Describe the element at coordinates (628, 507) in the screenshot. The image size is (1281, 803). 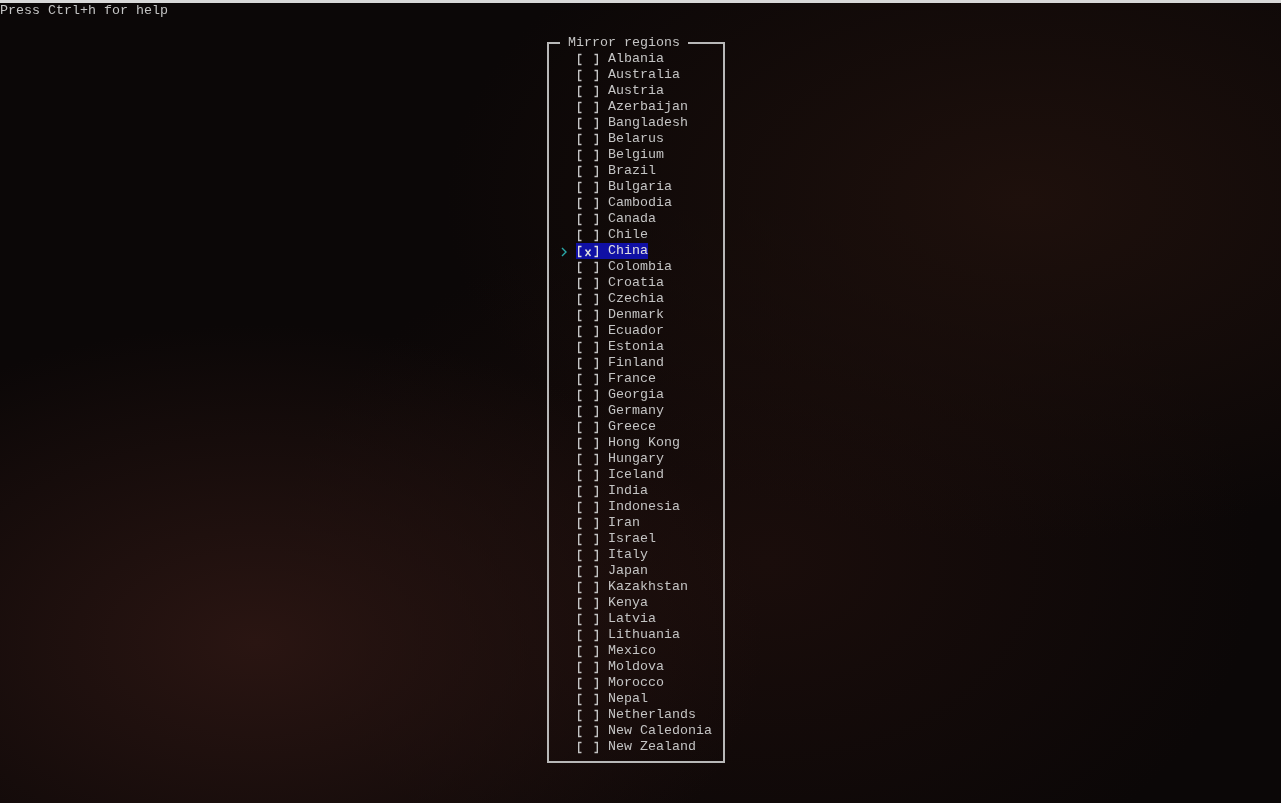
I see `region-option: Indonesia` at that location.